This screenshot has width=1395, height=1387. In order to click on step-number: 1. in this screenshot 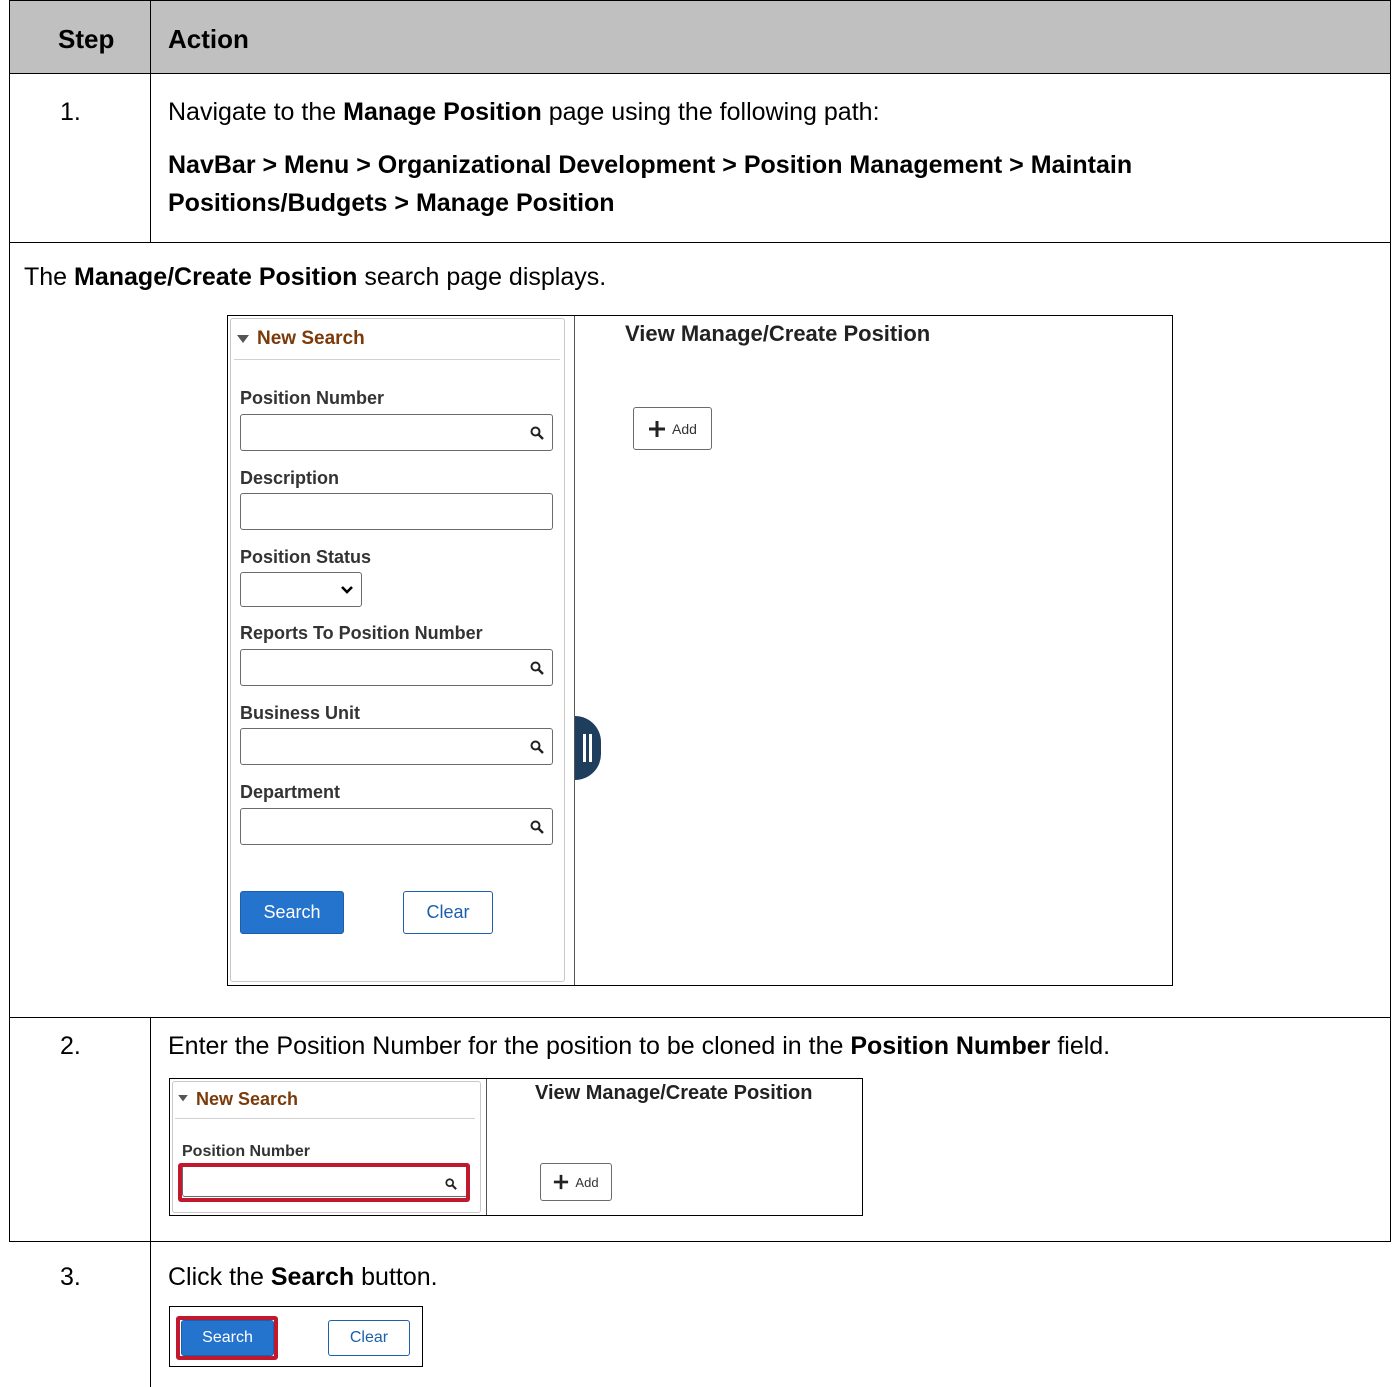, I will do `click(70, 112)`.